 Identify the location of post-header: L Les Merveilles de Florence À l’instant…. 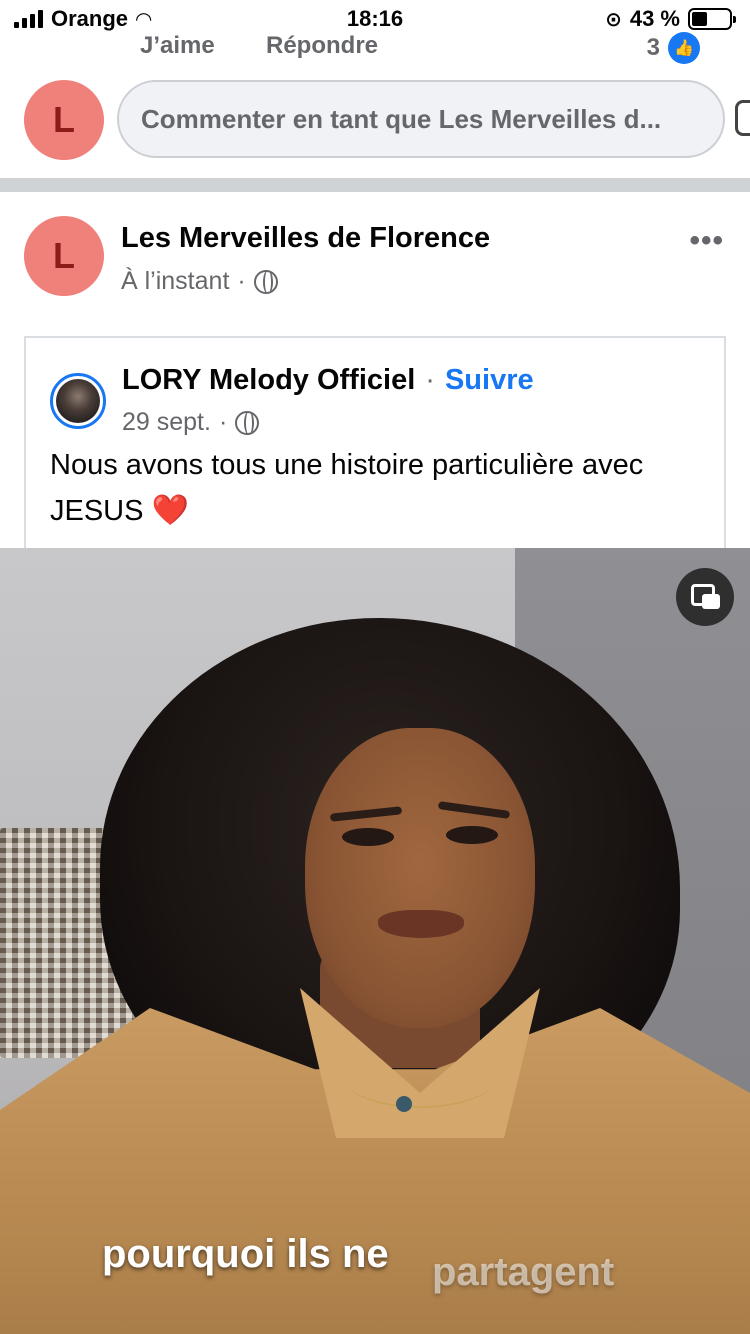
(375, 262).